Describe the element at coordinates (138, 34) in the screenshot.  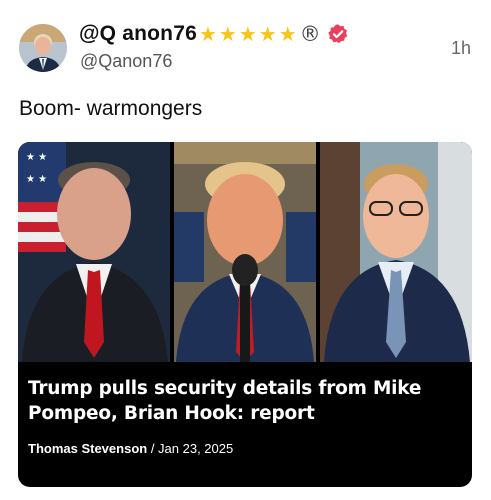
I see `display-name: @Q anon76` at that location.